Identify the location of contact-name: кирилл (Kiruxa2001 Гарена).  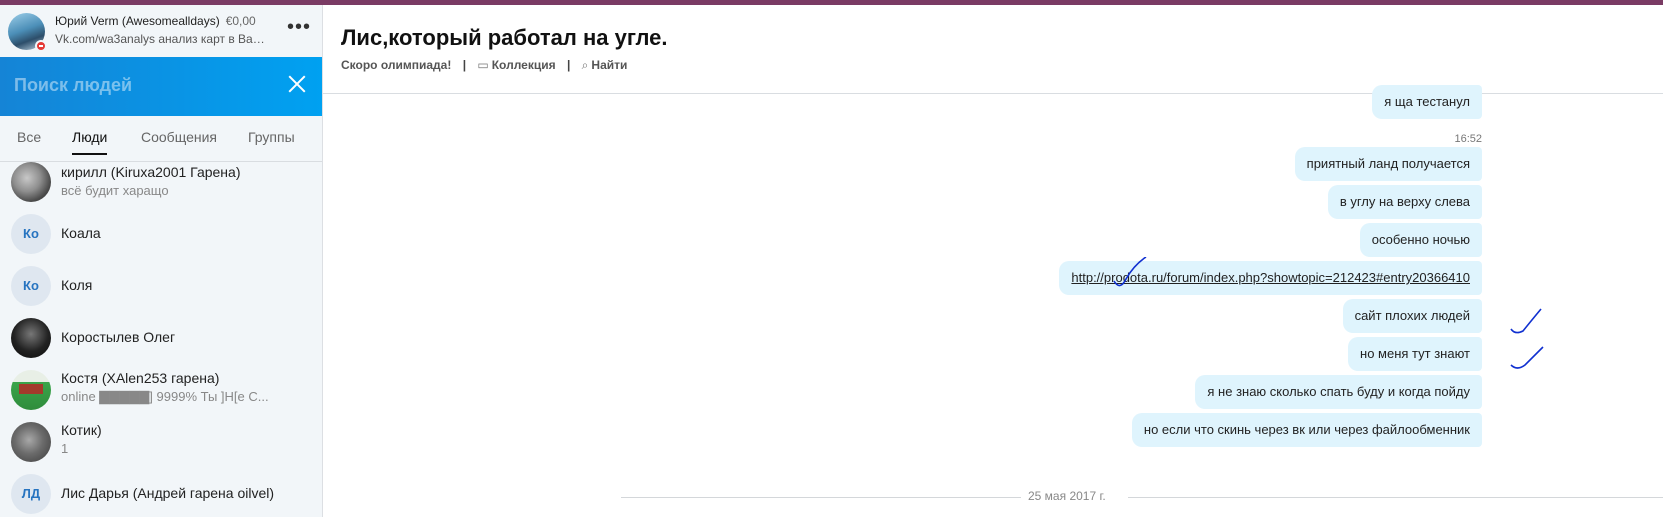
(151, 172).